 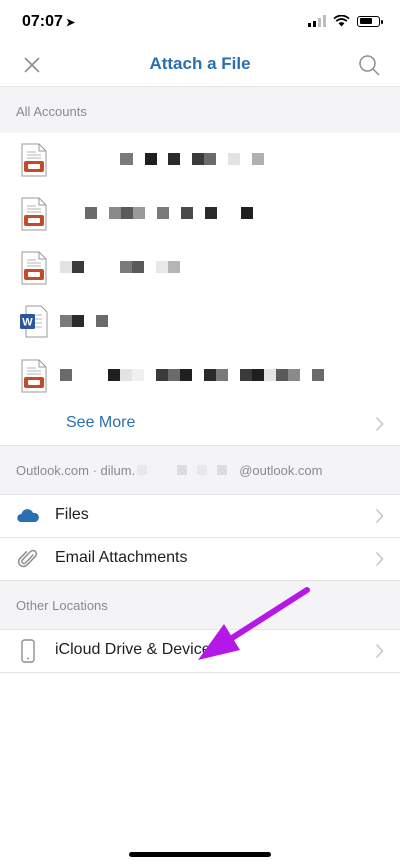 I want to click on paperclip-icon, so click(x=27, y=558).